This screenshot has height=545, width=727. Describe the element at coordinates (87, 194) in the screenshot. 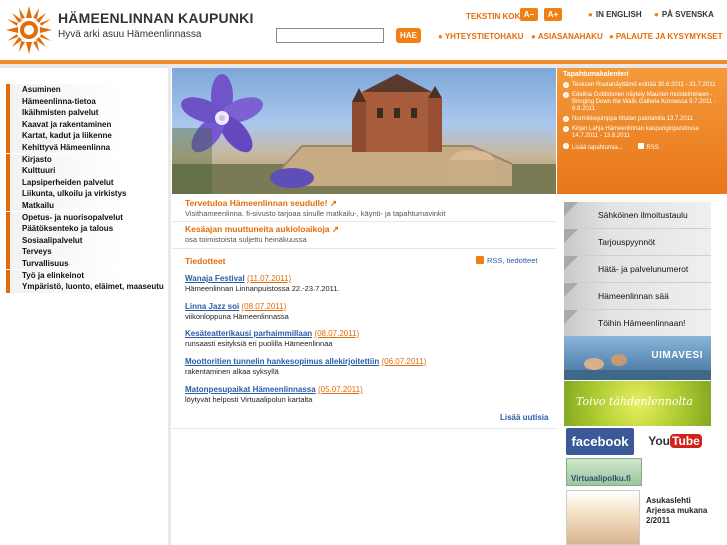

I see `nav-item-liikunta: Liikunta, ulkoilu ja virkistys` at that location.